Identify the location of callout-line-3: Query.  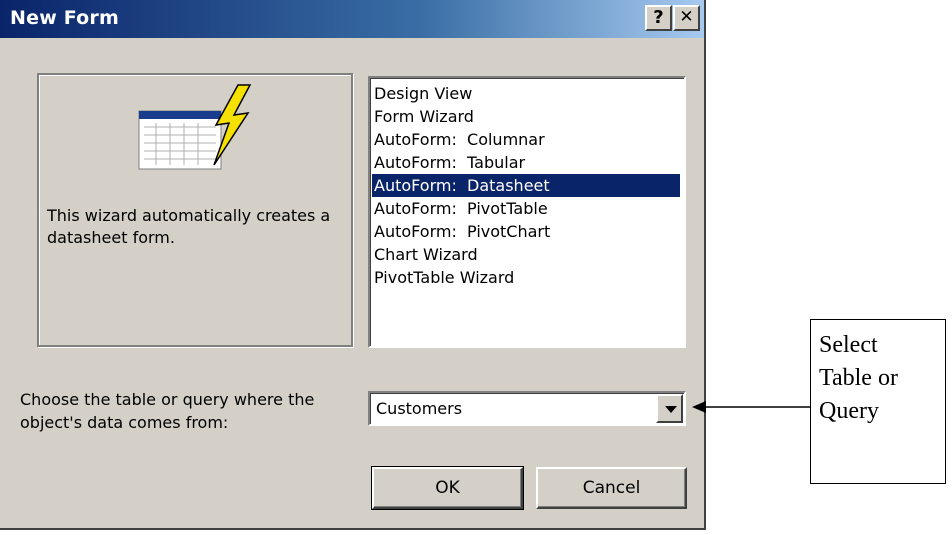
(849, 411).